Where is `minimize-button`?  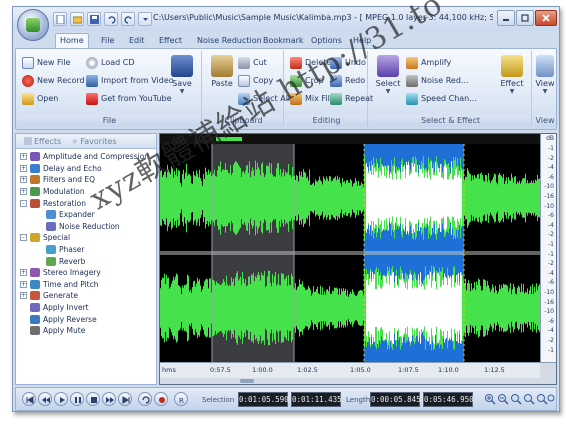
minimize-button is located at coordinates (506, 18).